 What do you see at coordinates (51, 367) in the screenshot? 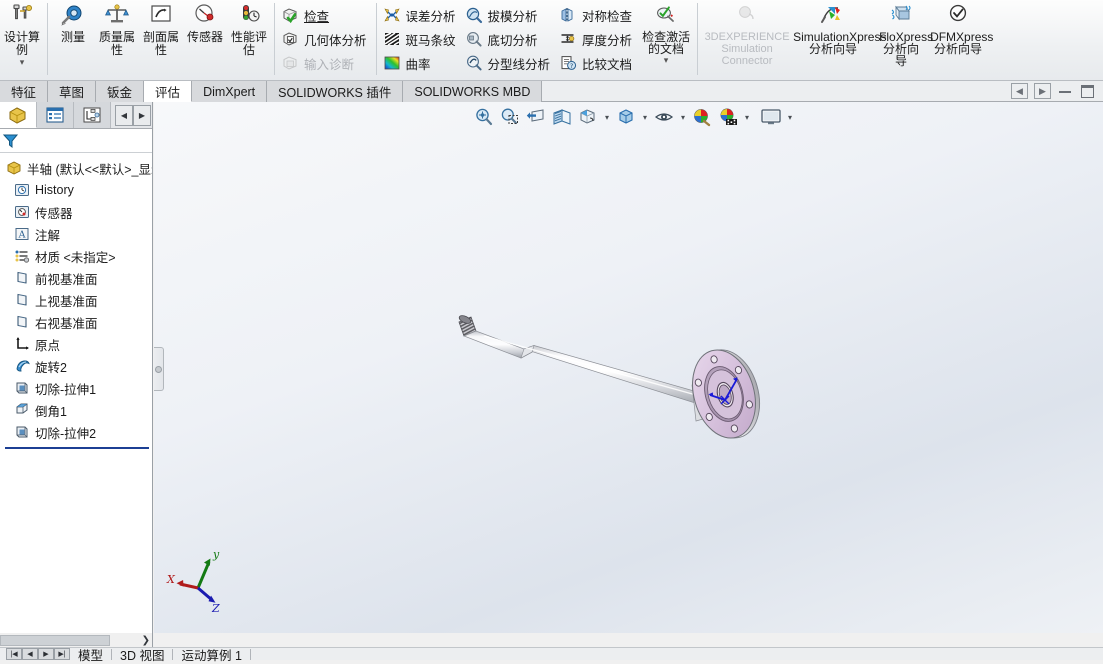
I see `tree-item-label: 旋转2` at bounding box center [51, 367].